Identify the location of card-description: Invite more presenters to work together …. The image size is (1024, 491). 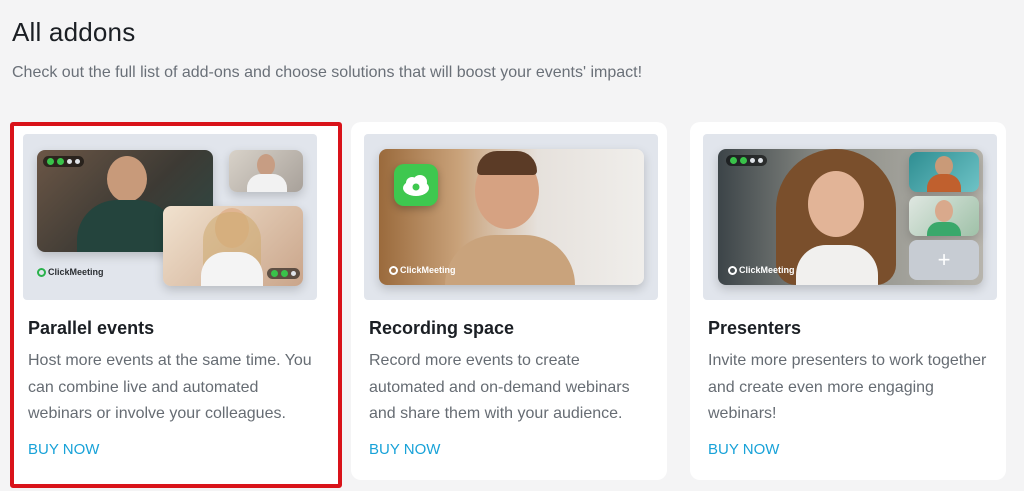
(847, 387).